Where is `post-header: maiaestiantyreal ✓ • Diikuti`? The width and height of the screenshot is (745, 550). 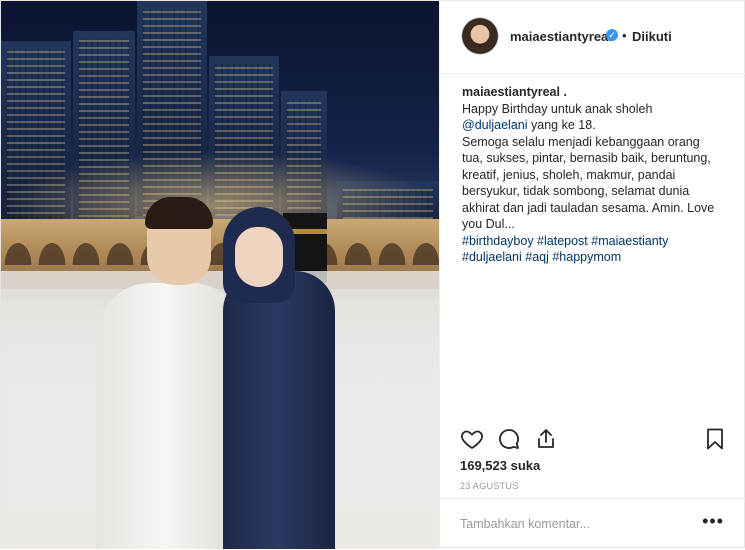 post-header: maiaestiantyreal ✓ • Diikuti is located at coordinates (592, 37).